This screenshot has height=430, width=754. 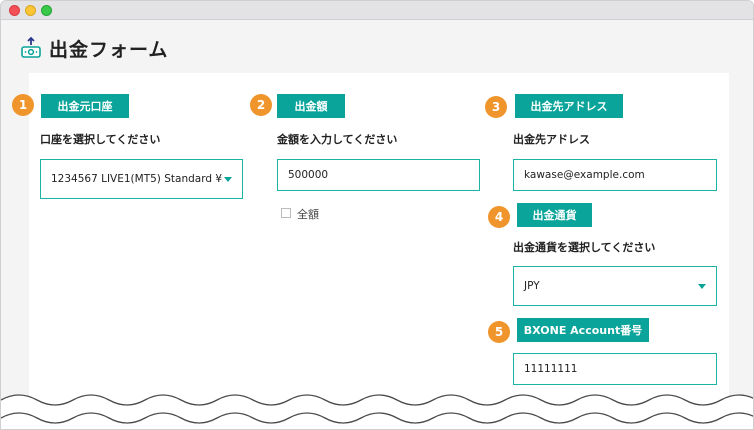 What do you see at coordinates (615, 286) in the screenshot?
I see `currency-select: JPY` at bounding box center [615, 286].